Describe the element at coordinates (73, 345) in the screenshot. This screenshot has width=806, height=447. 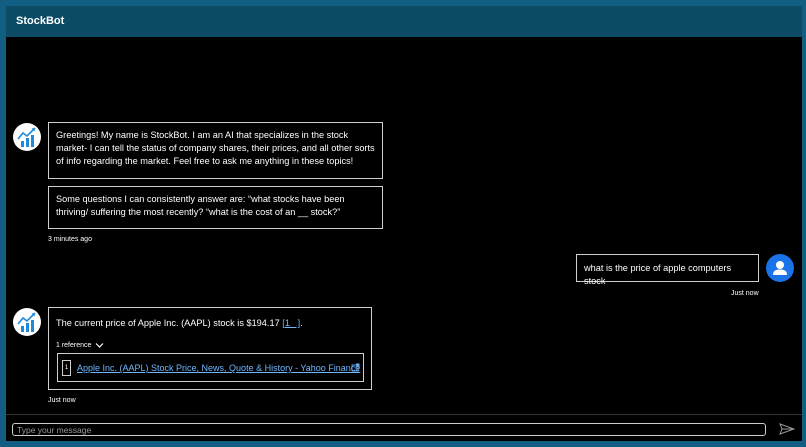
I see `references-toggle-label: 1 reference` at that location.